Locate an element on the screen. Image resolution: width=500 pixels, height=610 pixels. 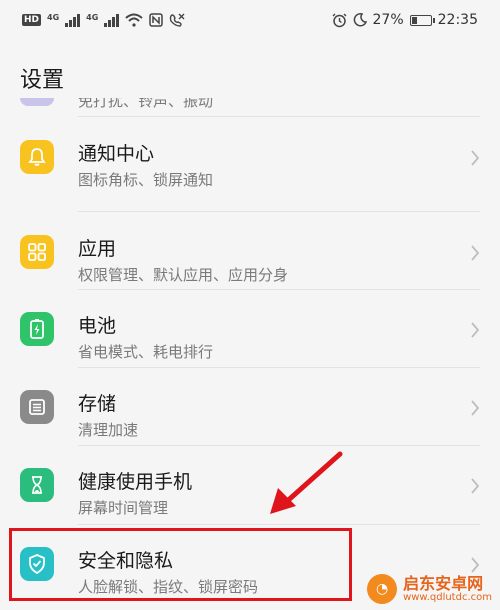
item-title: 存储 is located at coordinates (97, 404).